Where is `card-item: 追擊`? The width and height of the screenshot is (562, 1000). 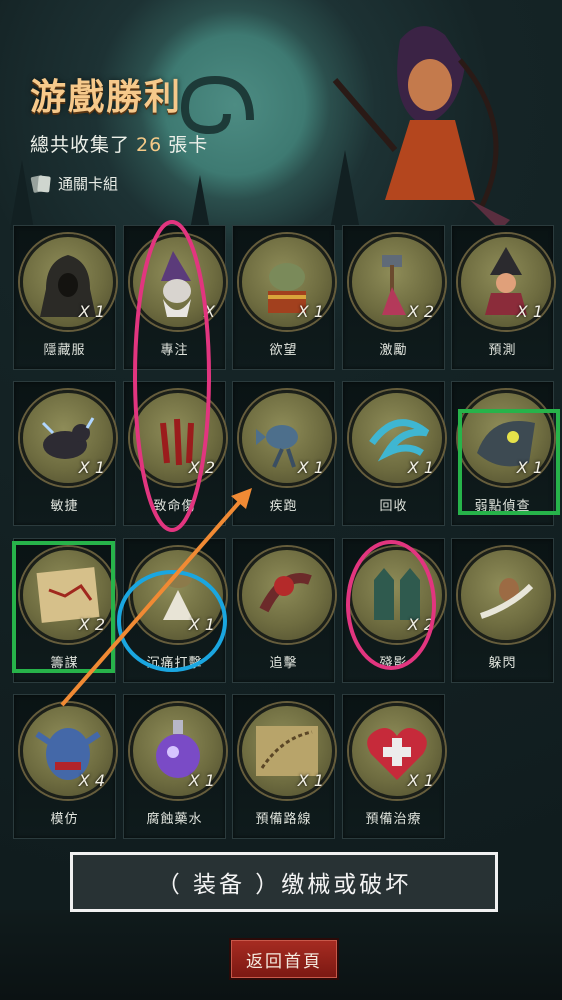 card-item: 追擊 is located at coordinates (283, 610).